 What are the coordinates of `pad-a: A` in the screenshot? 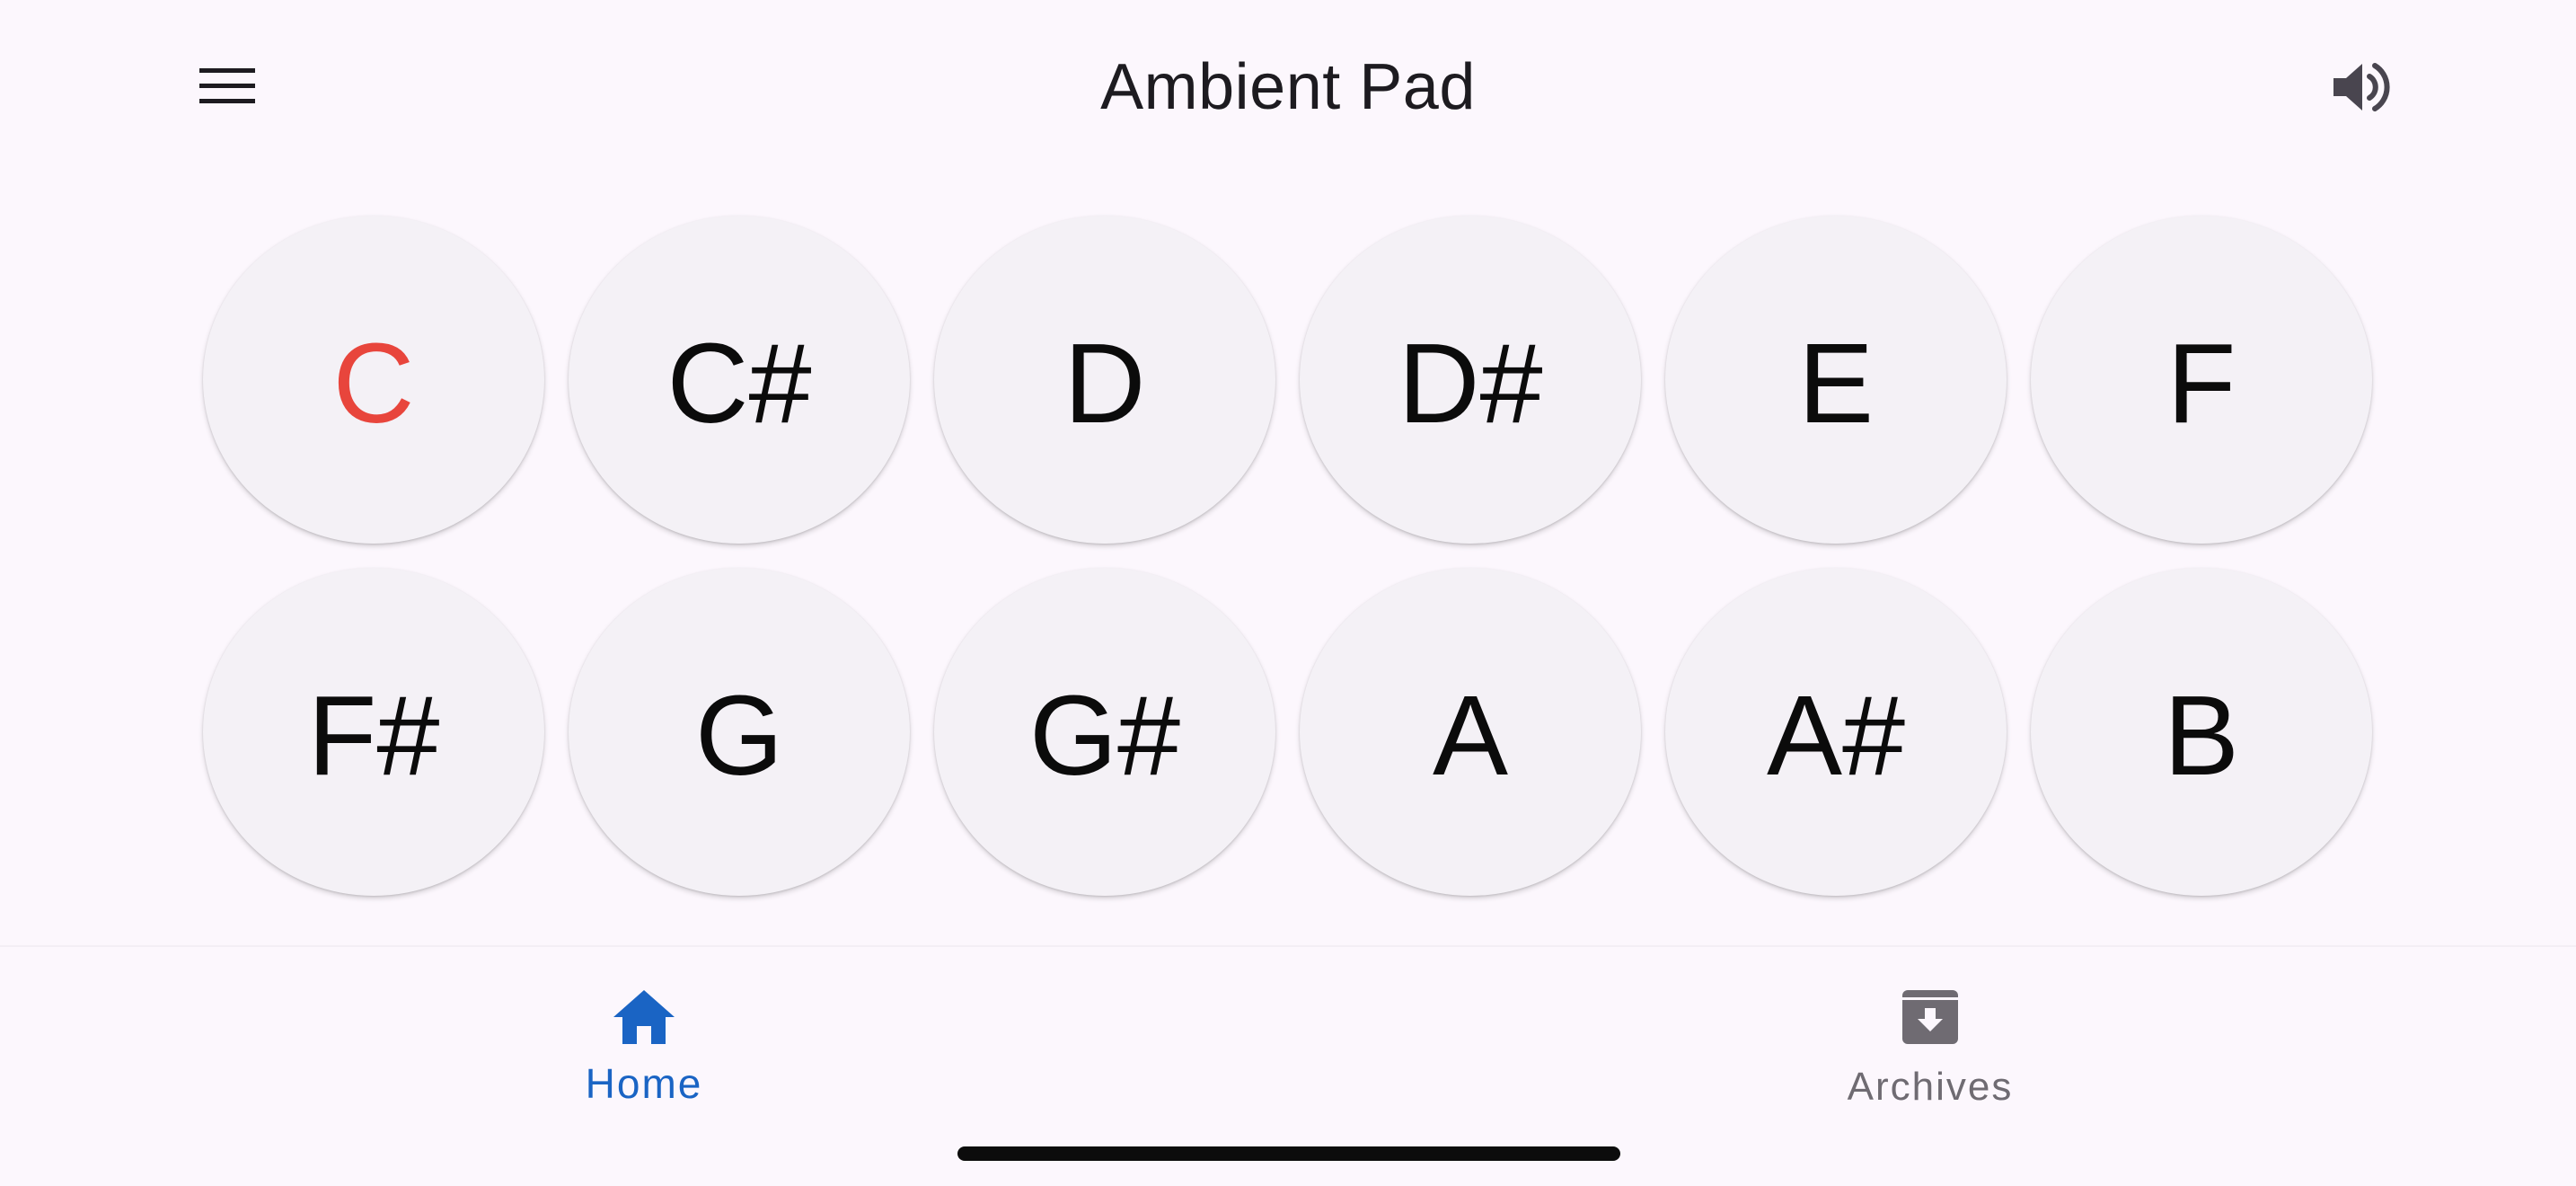 It's located at (1470, 732).